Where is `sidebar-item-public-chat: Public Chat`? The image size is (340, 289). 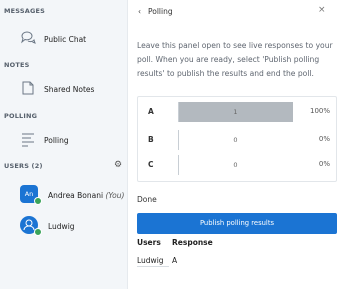
sidebar-item-public-chat: Public Chat is located at coordinates (63, 39).